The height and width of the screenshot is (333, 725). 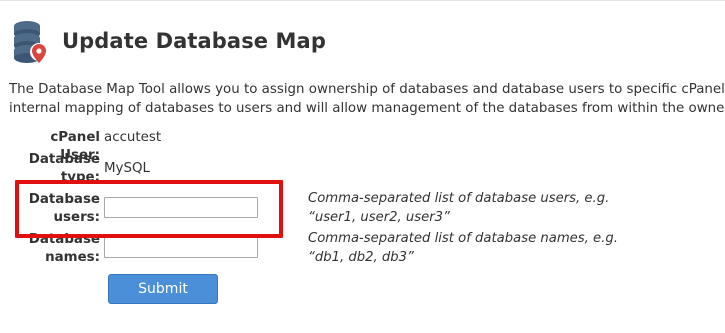 What do you see at coordinates (379, 217) in the screenshot?
I see `help-line: “user1, user2, user3”` at bounding box center [379, 217].